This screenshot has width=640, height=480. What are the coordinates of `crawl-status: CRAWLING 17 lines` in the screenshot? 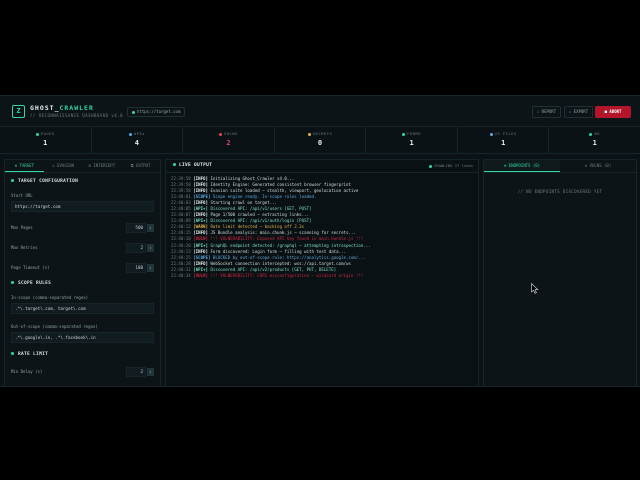 It's located at (451, 166).